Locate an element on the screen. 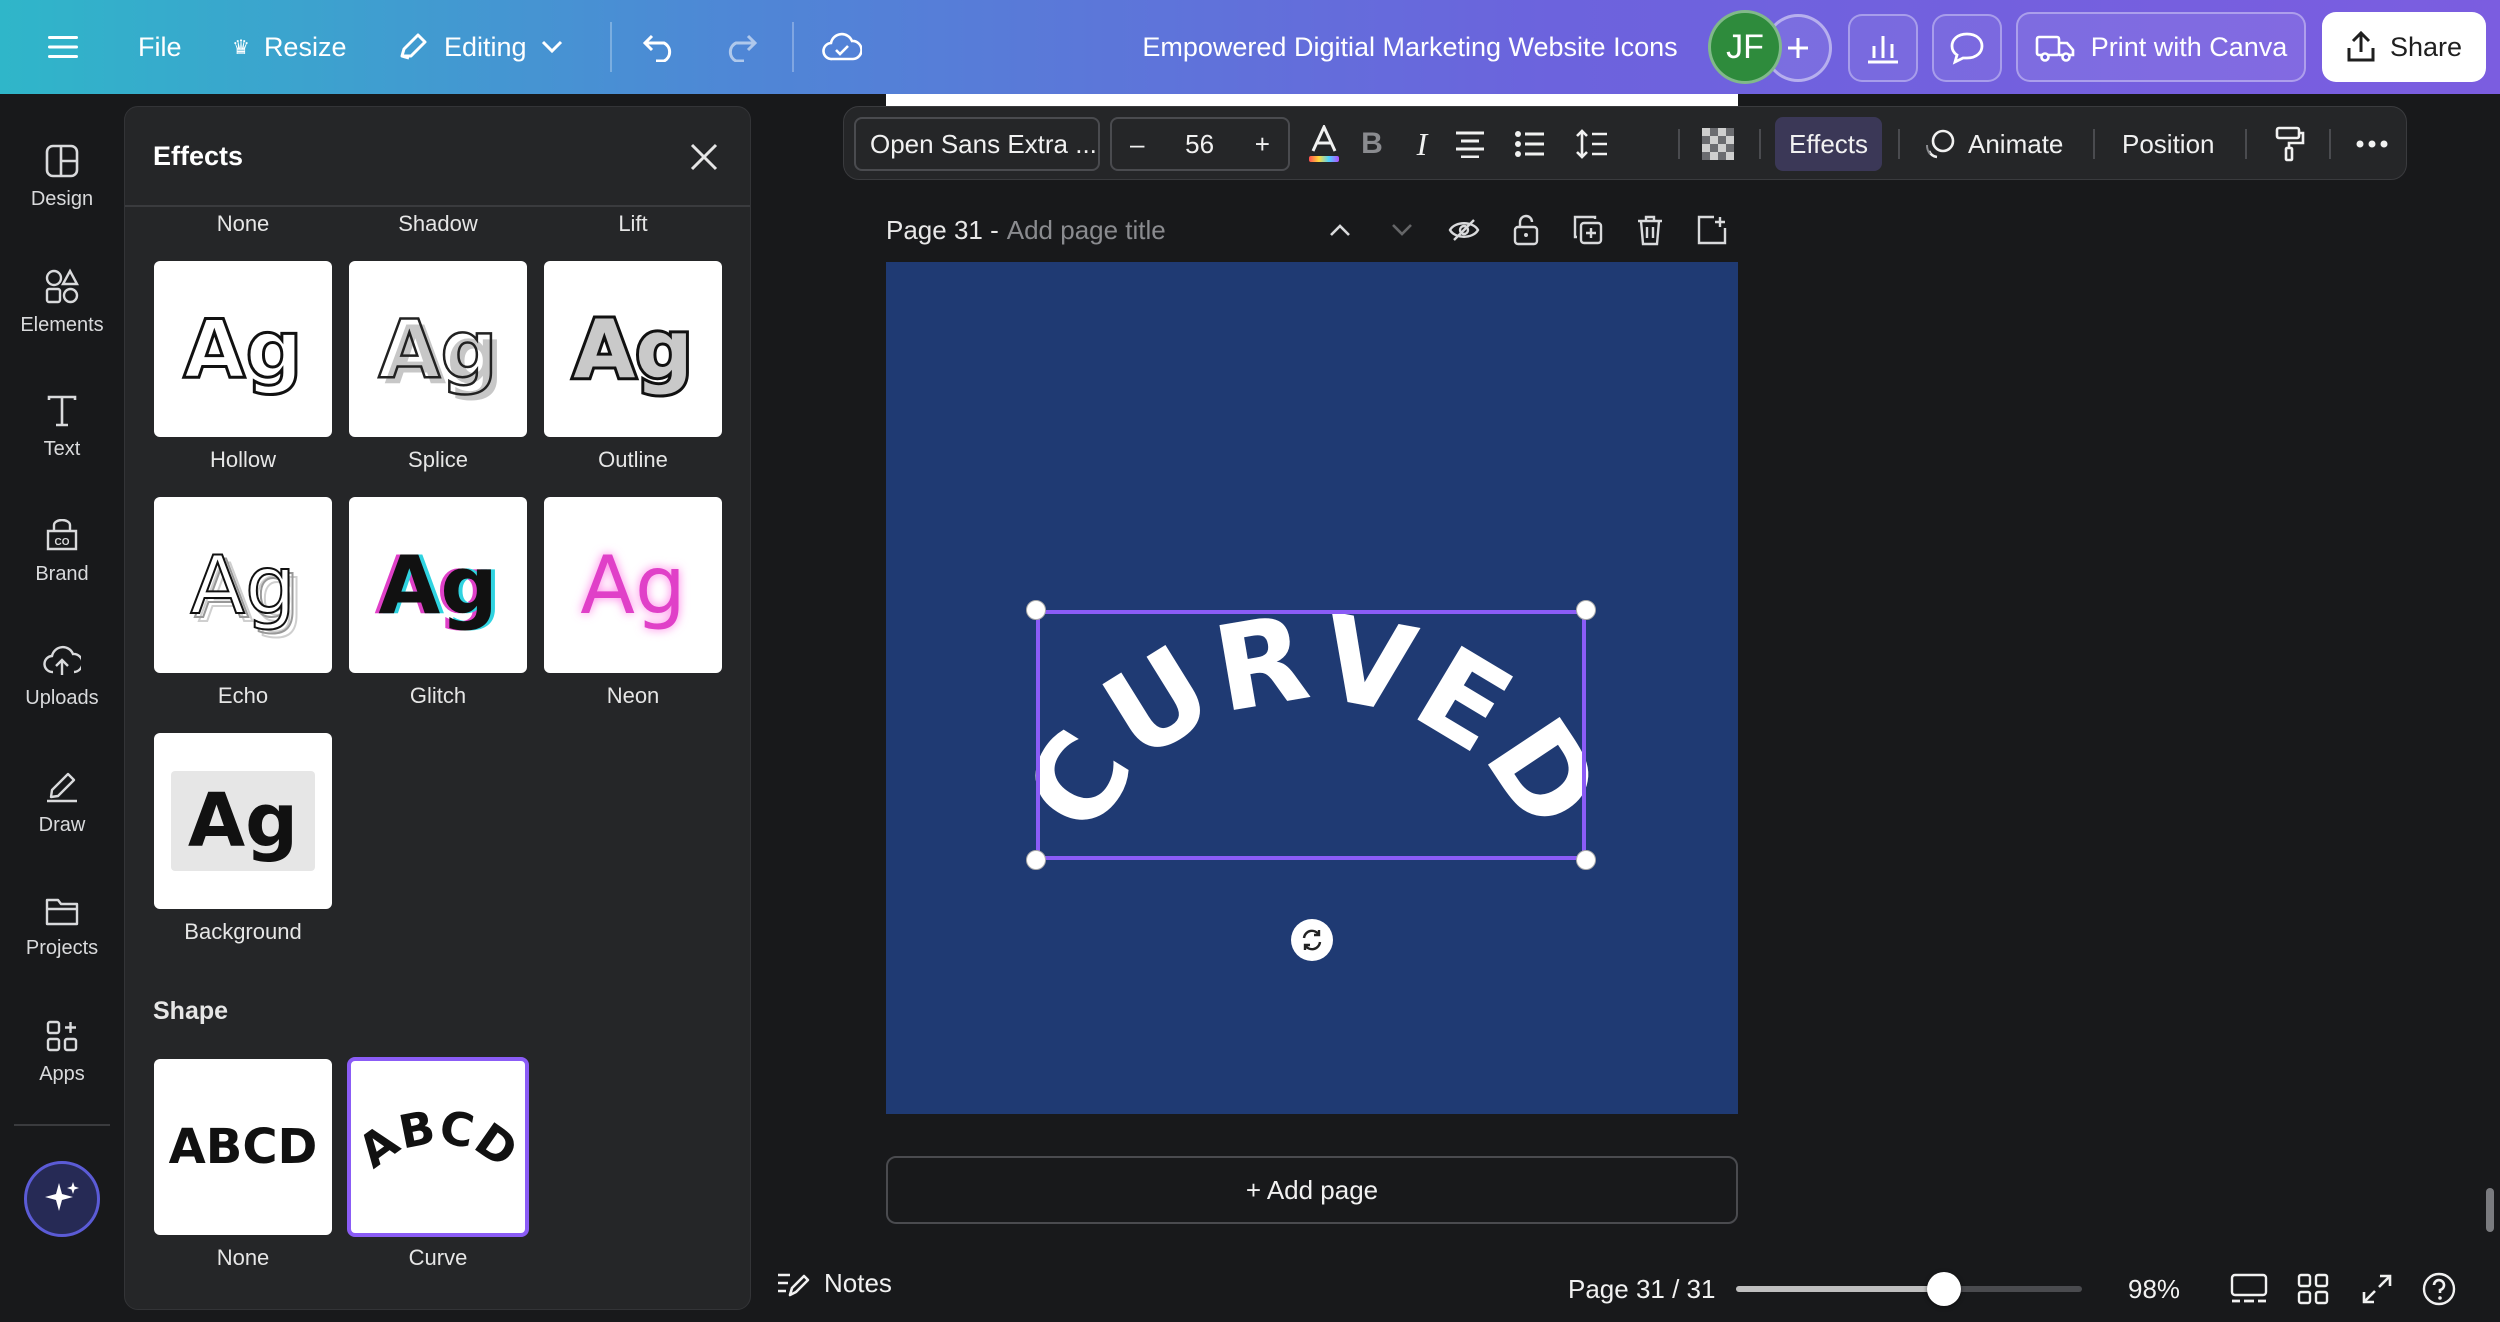 This screenshot has height=1322, width=2500. position-button: Position is located at coordinates (2168, 144).